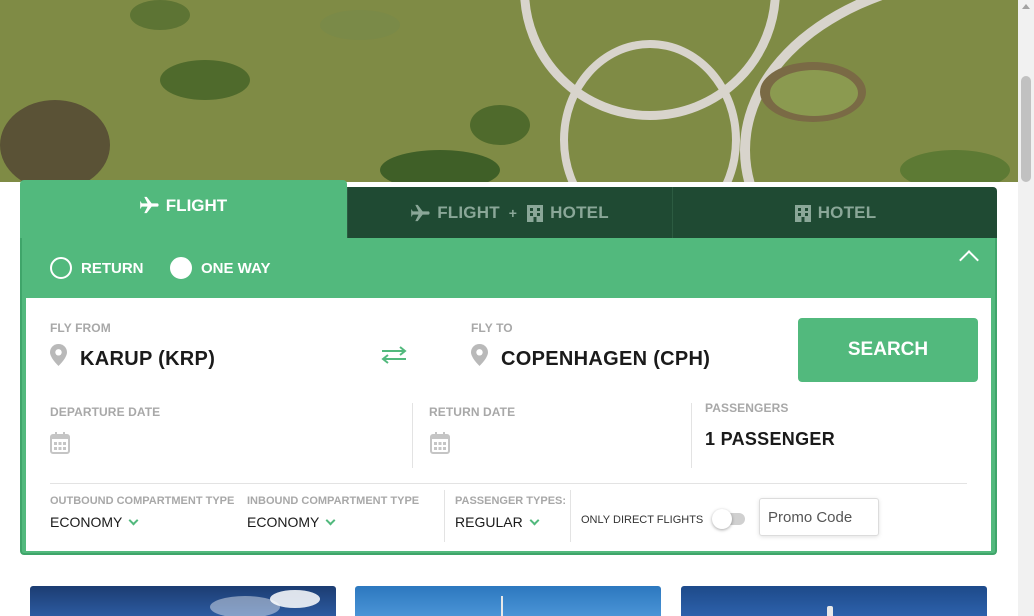 The height and width of the screenshot is (616, 1034). What do you see at coordinates (468, 212) in the screenshot?
I see `tab-flight-hotel-label-a: FLIGHT` at bounding box center [468, 212].